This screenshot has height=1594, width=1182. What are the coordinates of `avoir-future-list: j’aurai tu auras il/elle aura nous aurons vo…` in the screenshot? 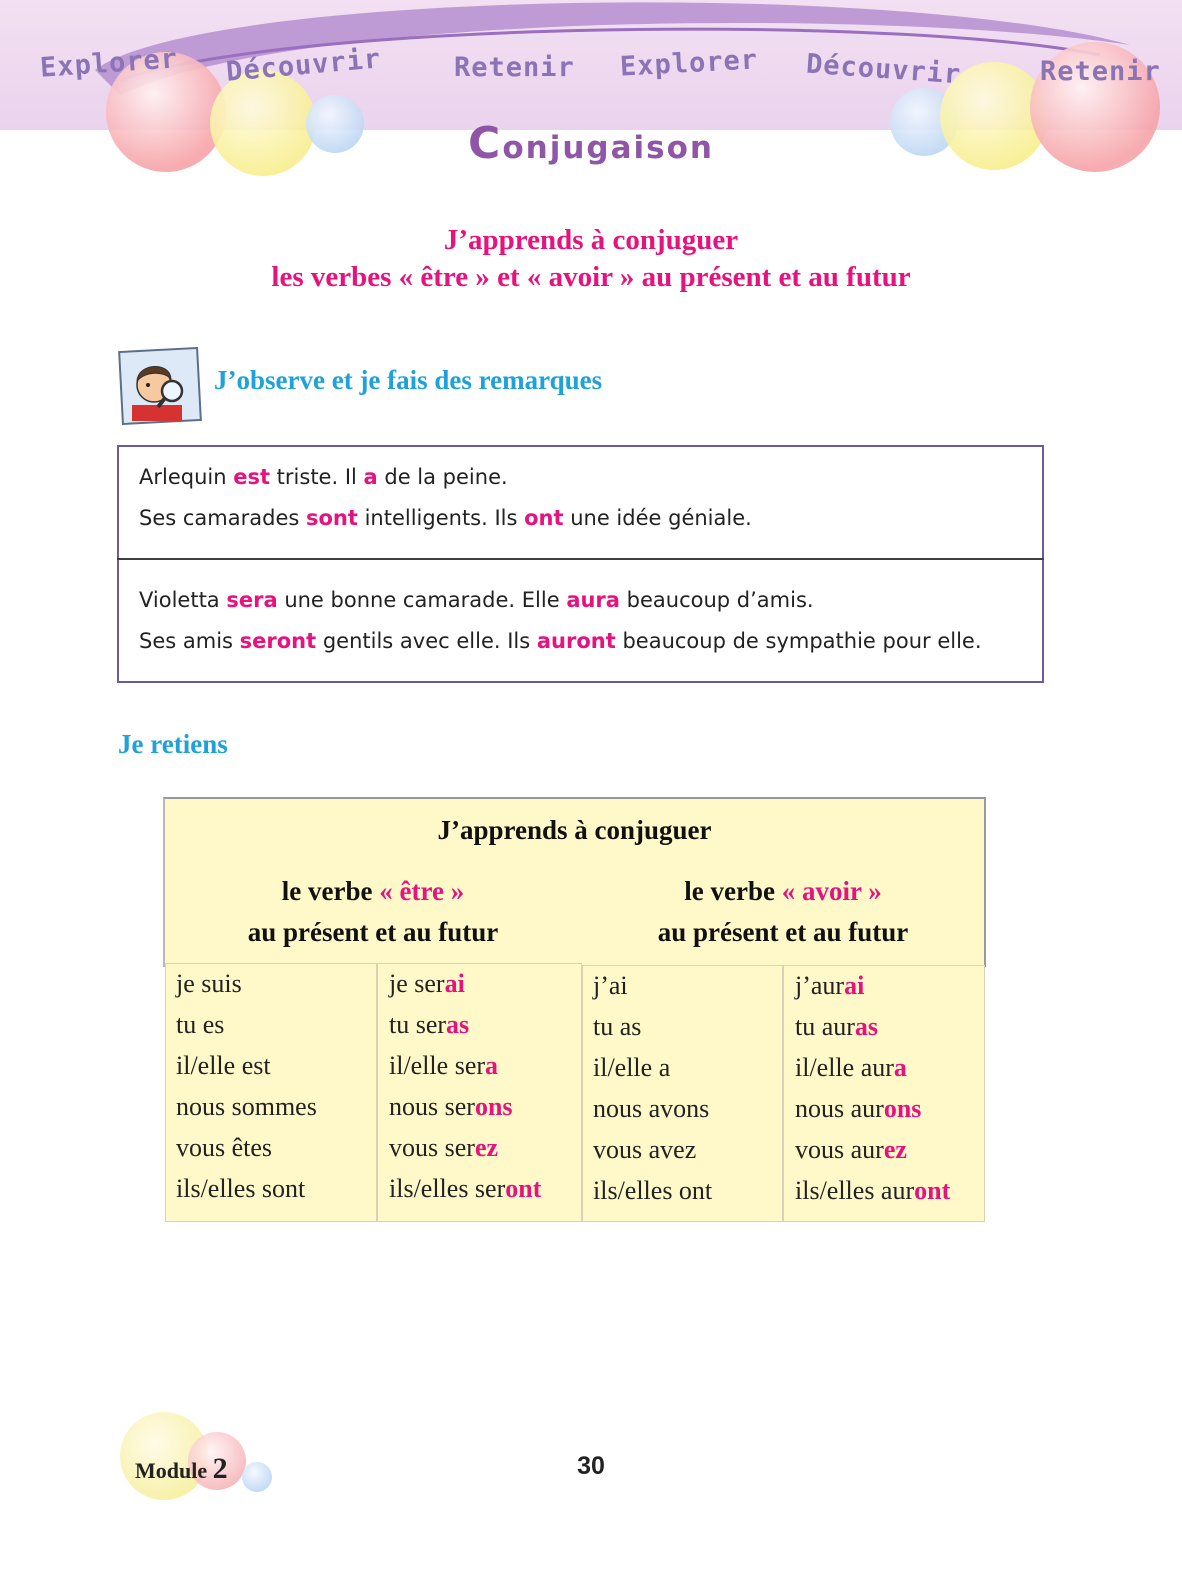 It's located at (872, 1088).